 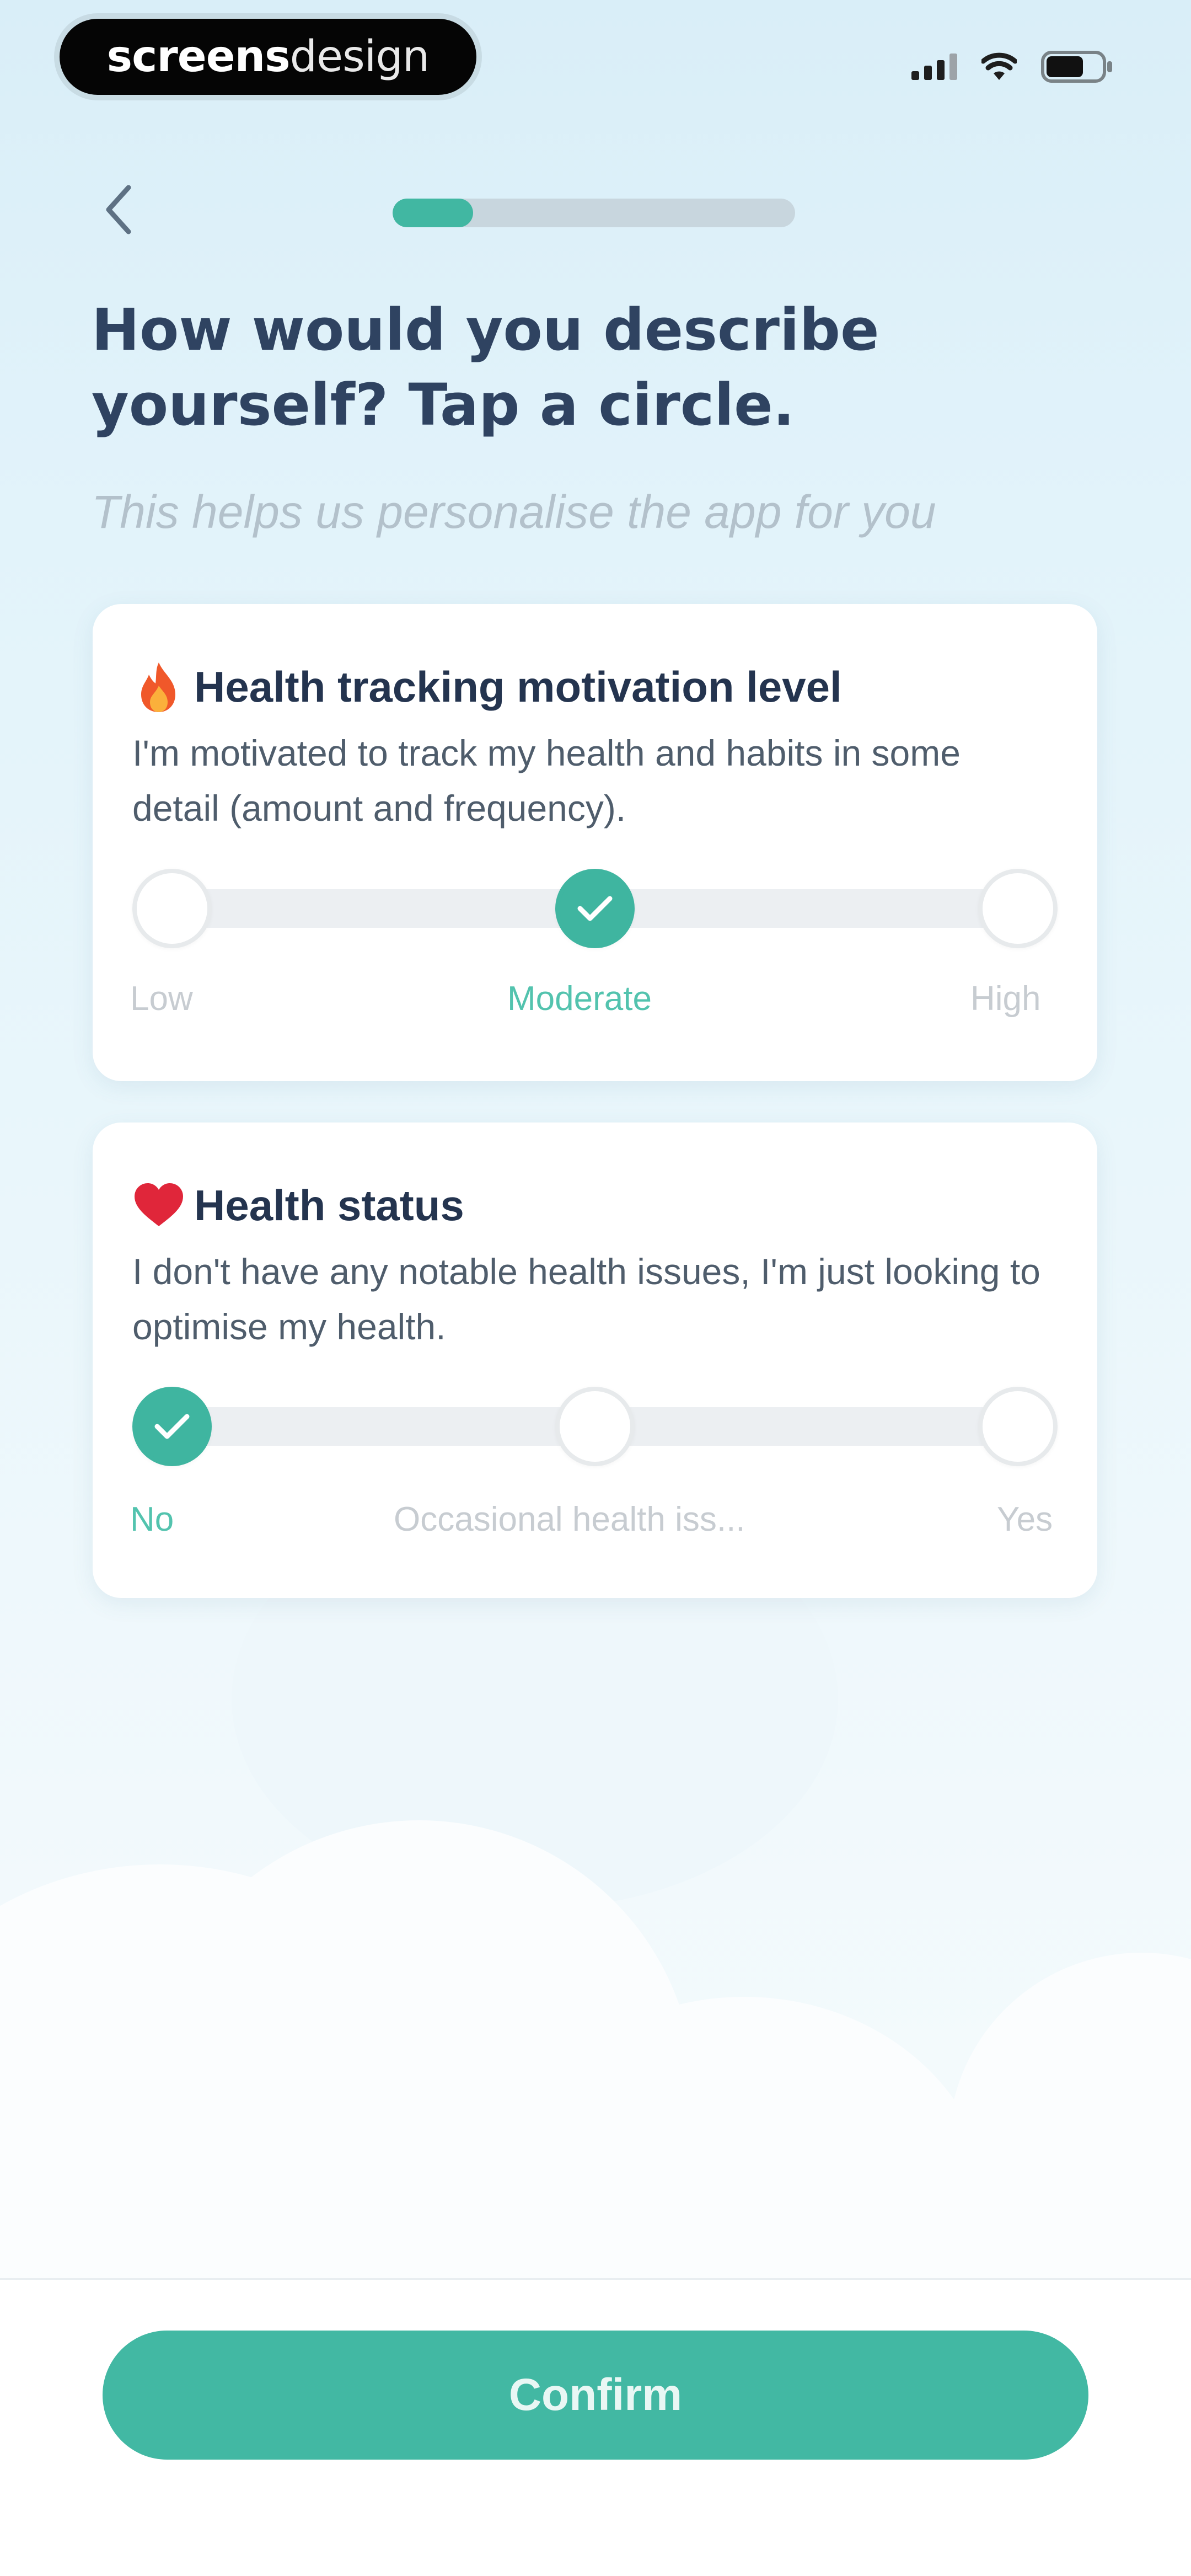 What do you see at coordinates (433, 213) in the screenshot?
I see `progress-fill` at bounding box center [433, 213].